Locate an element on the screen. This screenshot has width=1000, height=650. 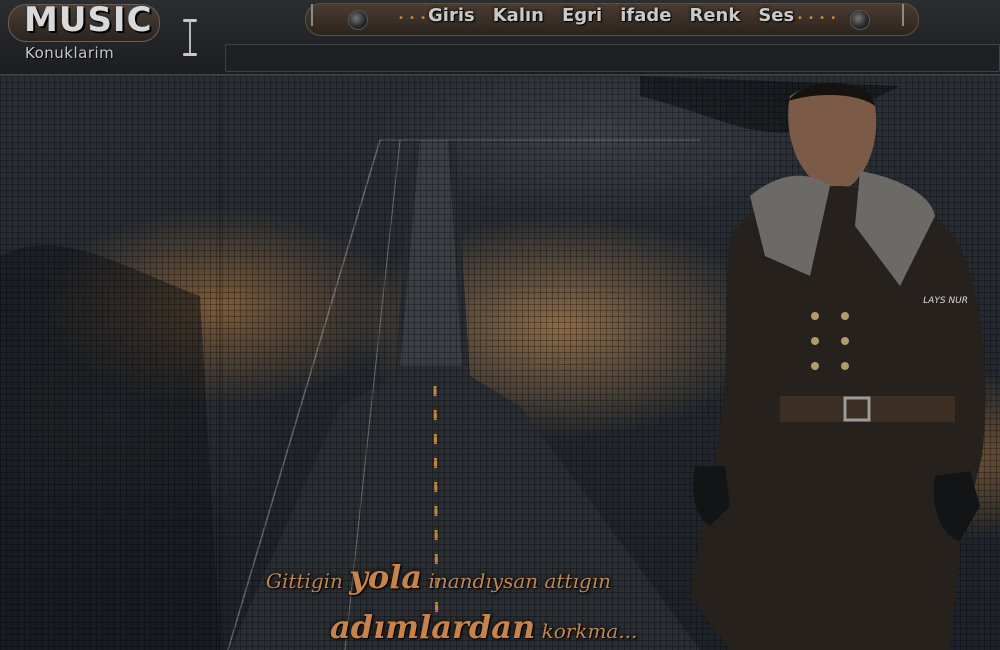
nav-item-ifade: ifade is located at coordinates (645, 15).